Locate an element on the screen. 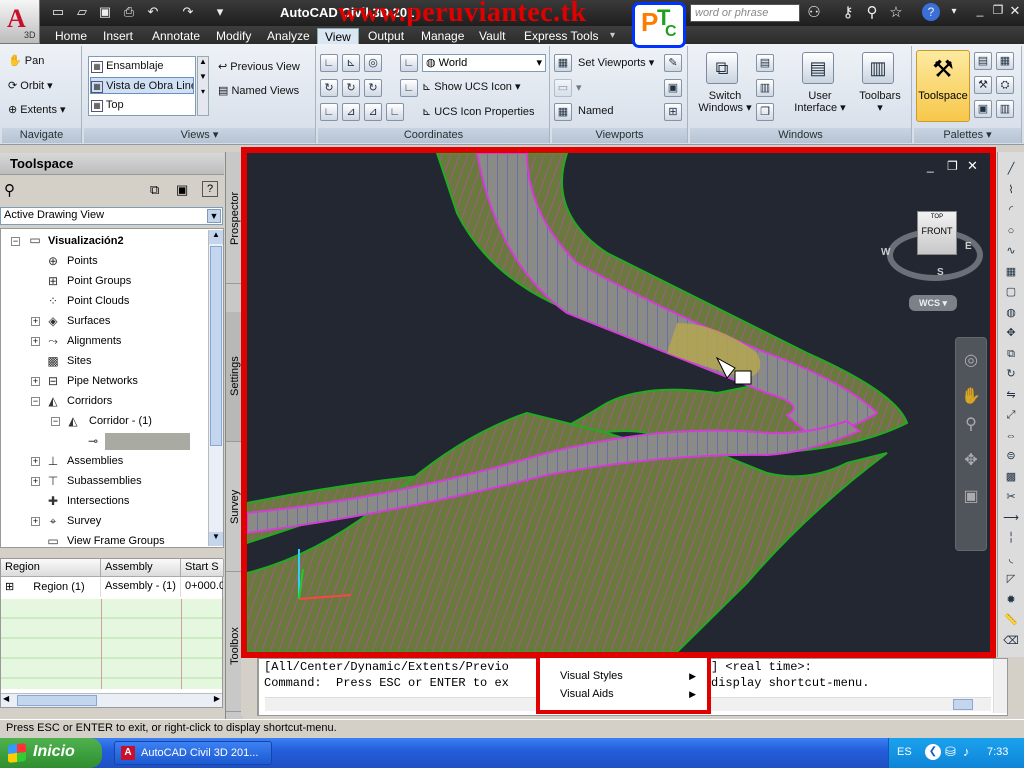 The width and height of the screenshot is (1024, 768). toolspace-option-icon: ⧉ is located at coordinates (154, 190).